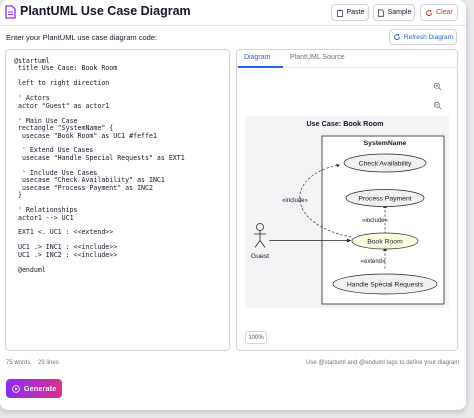 This screenshot has height=418, width=474. Describe the element at coordinates (397, 36) in the screenshot. I see `refresh-icon` at that location.